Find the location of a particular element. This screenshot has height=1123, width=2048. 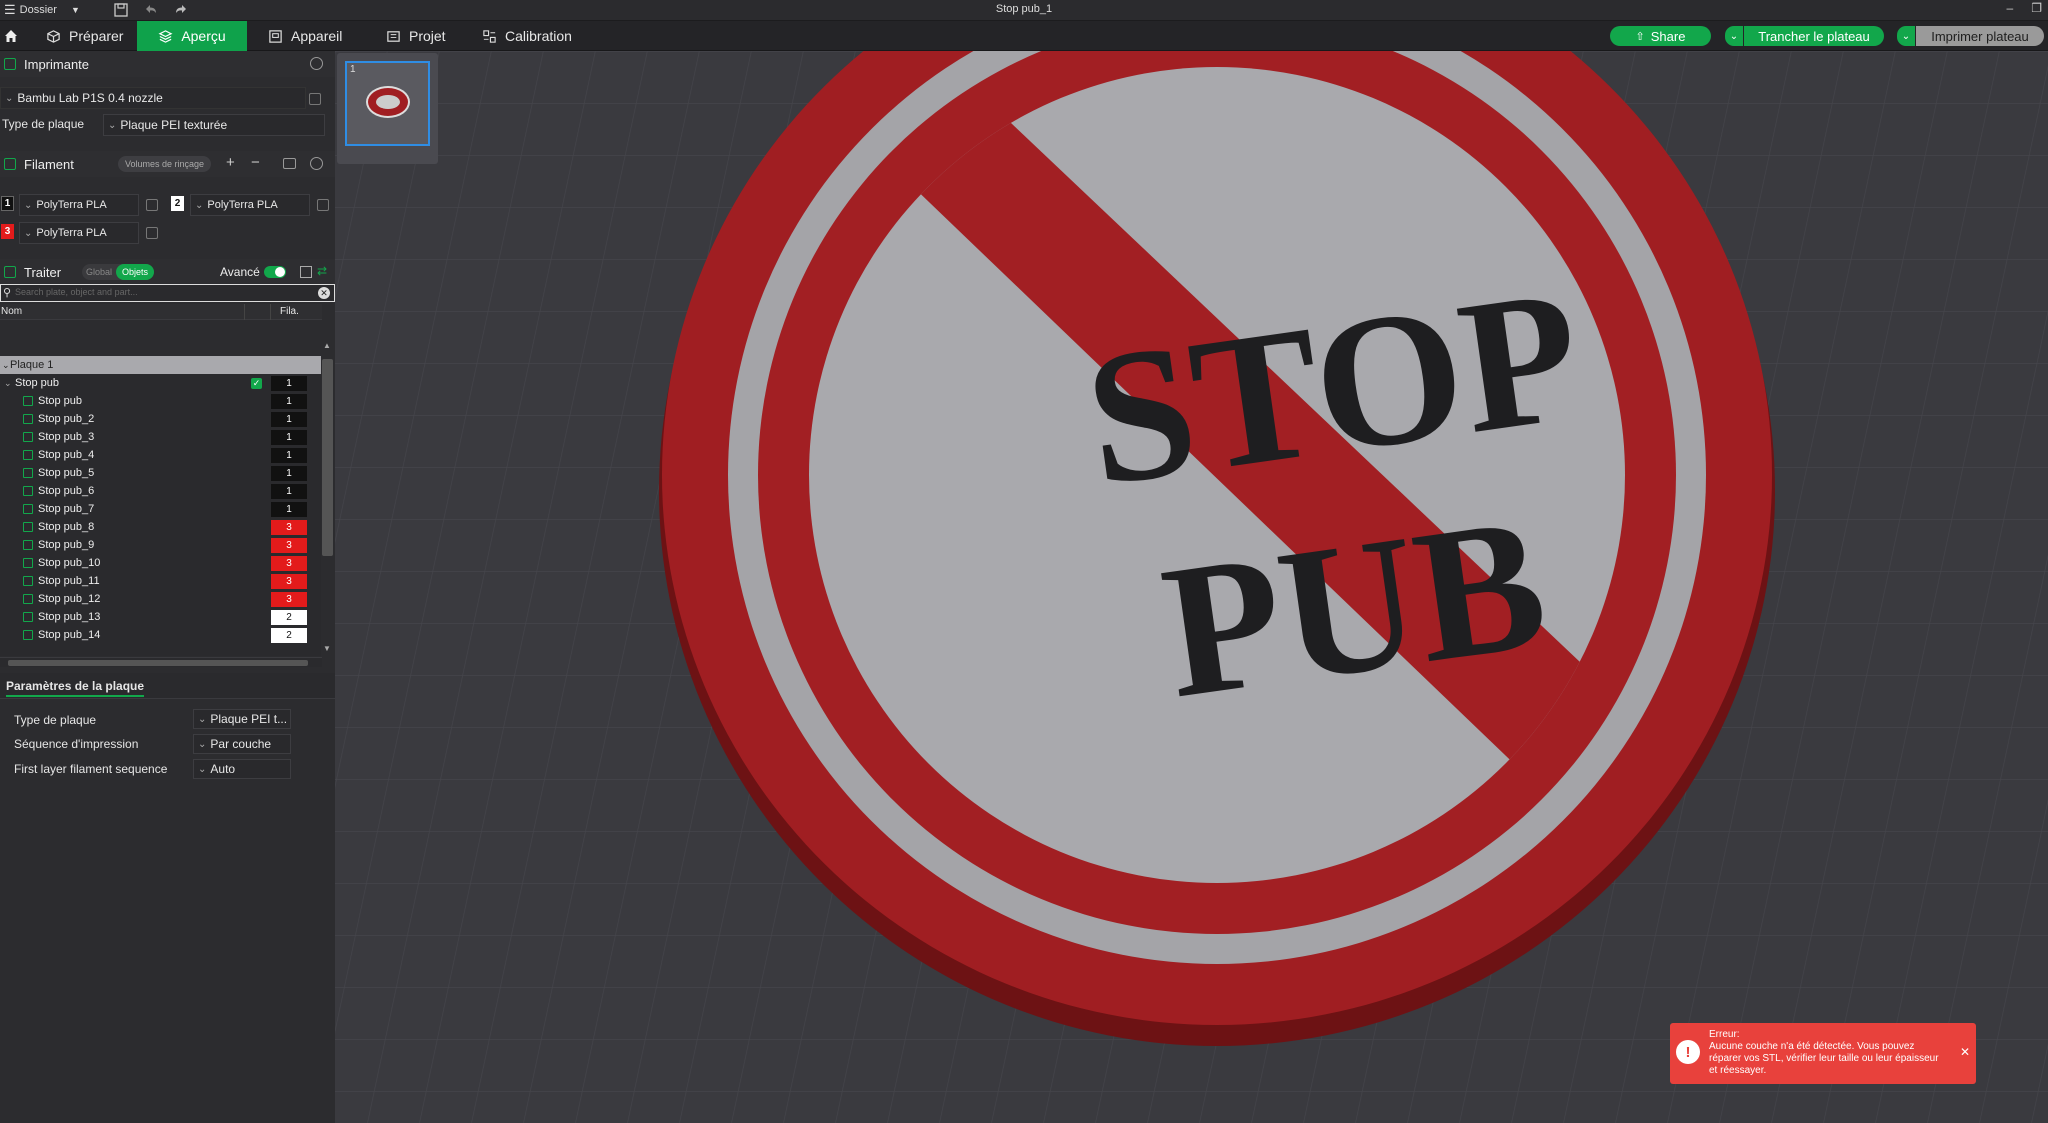

param-sequence-select: ⌄ Par couche is located at coordinates (242, 744).